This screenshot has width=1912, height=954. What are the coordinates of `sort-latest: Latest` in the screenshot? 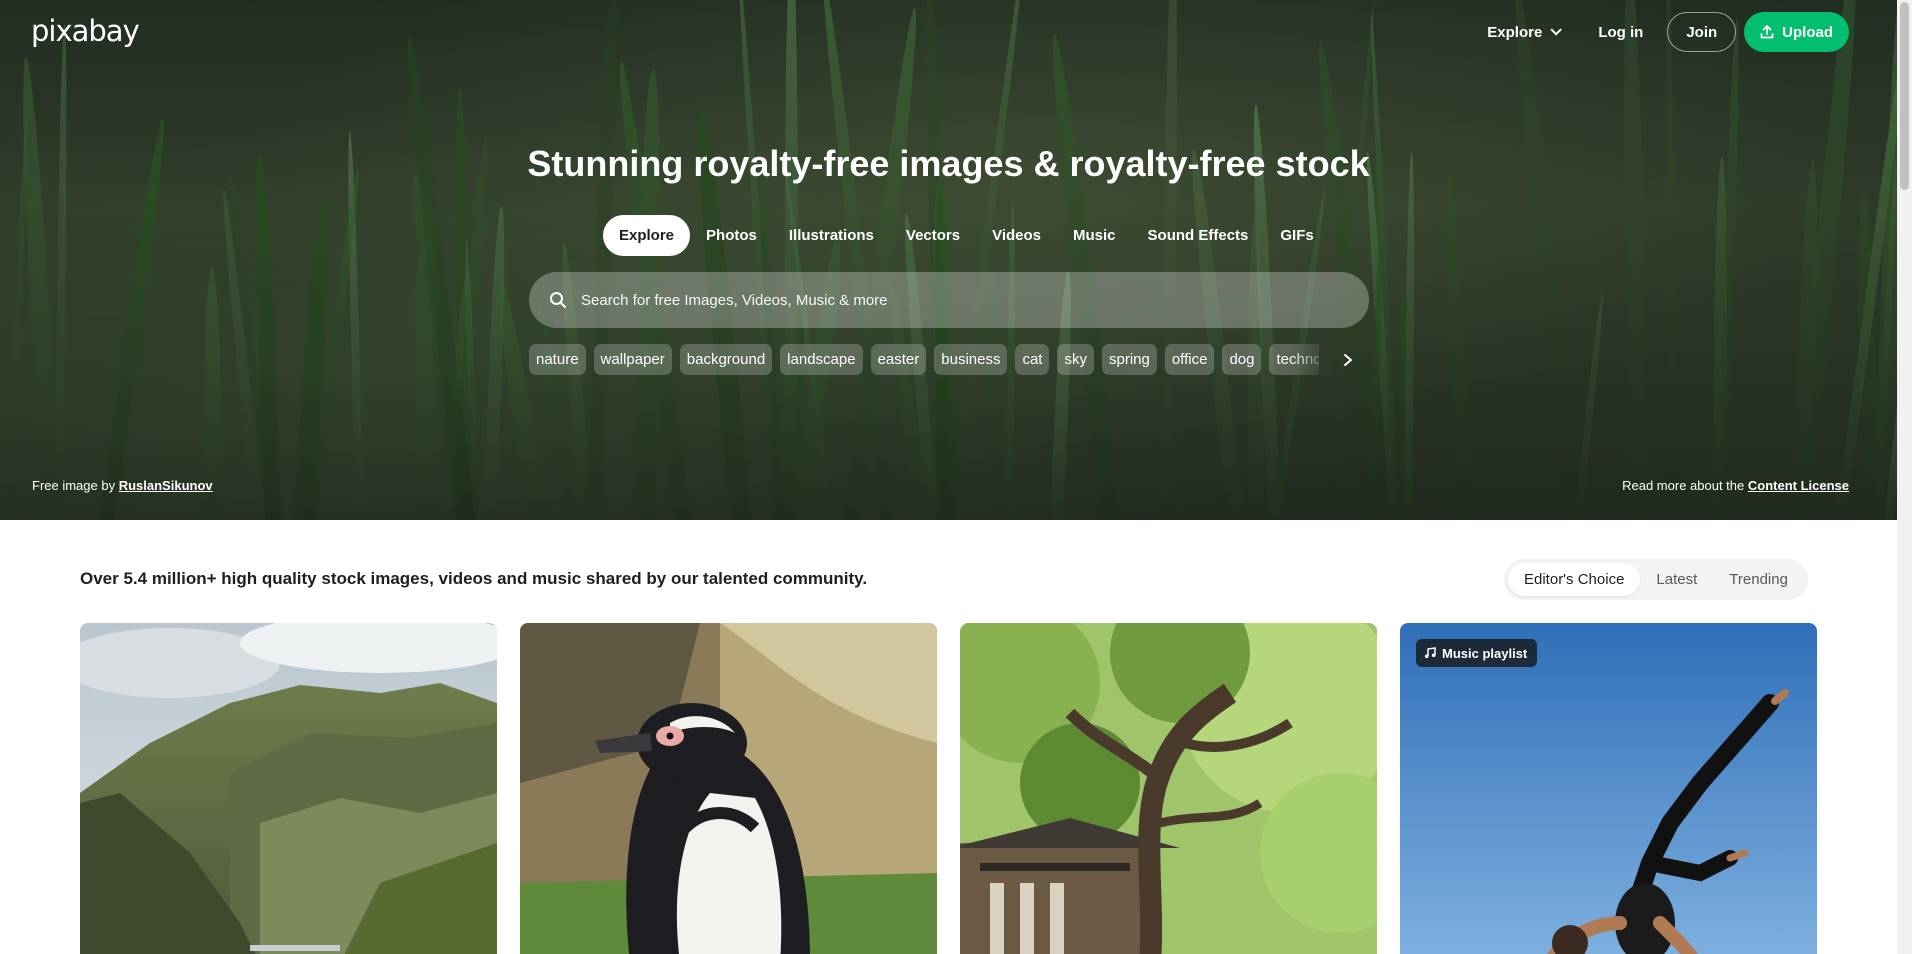 It's located at (1676, 579).